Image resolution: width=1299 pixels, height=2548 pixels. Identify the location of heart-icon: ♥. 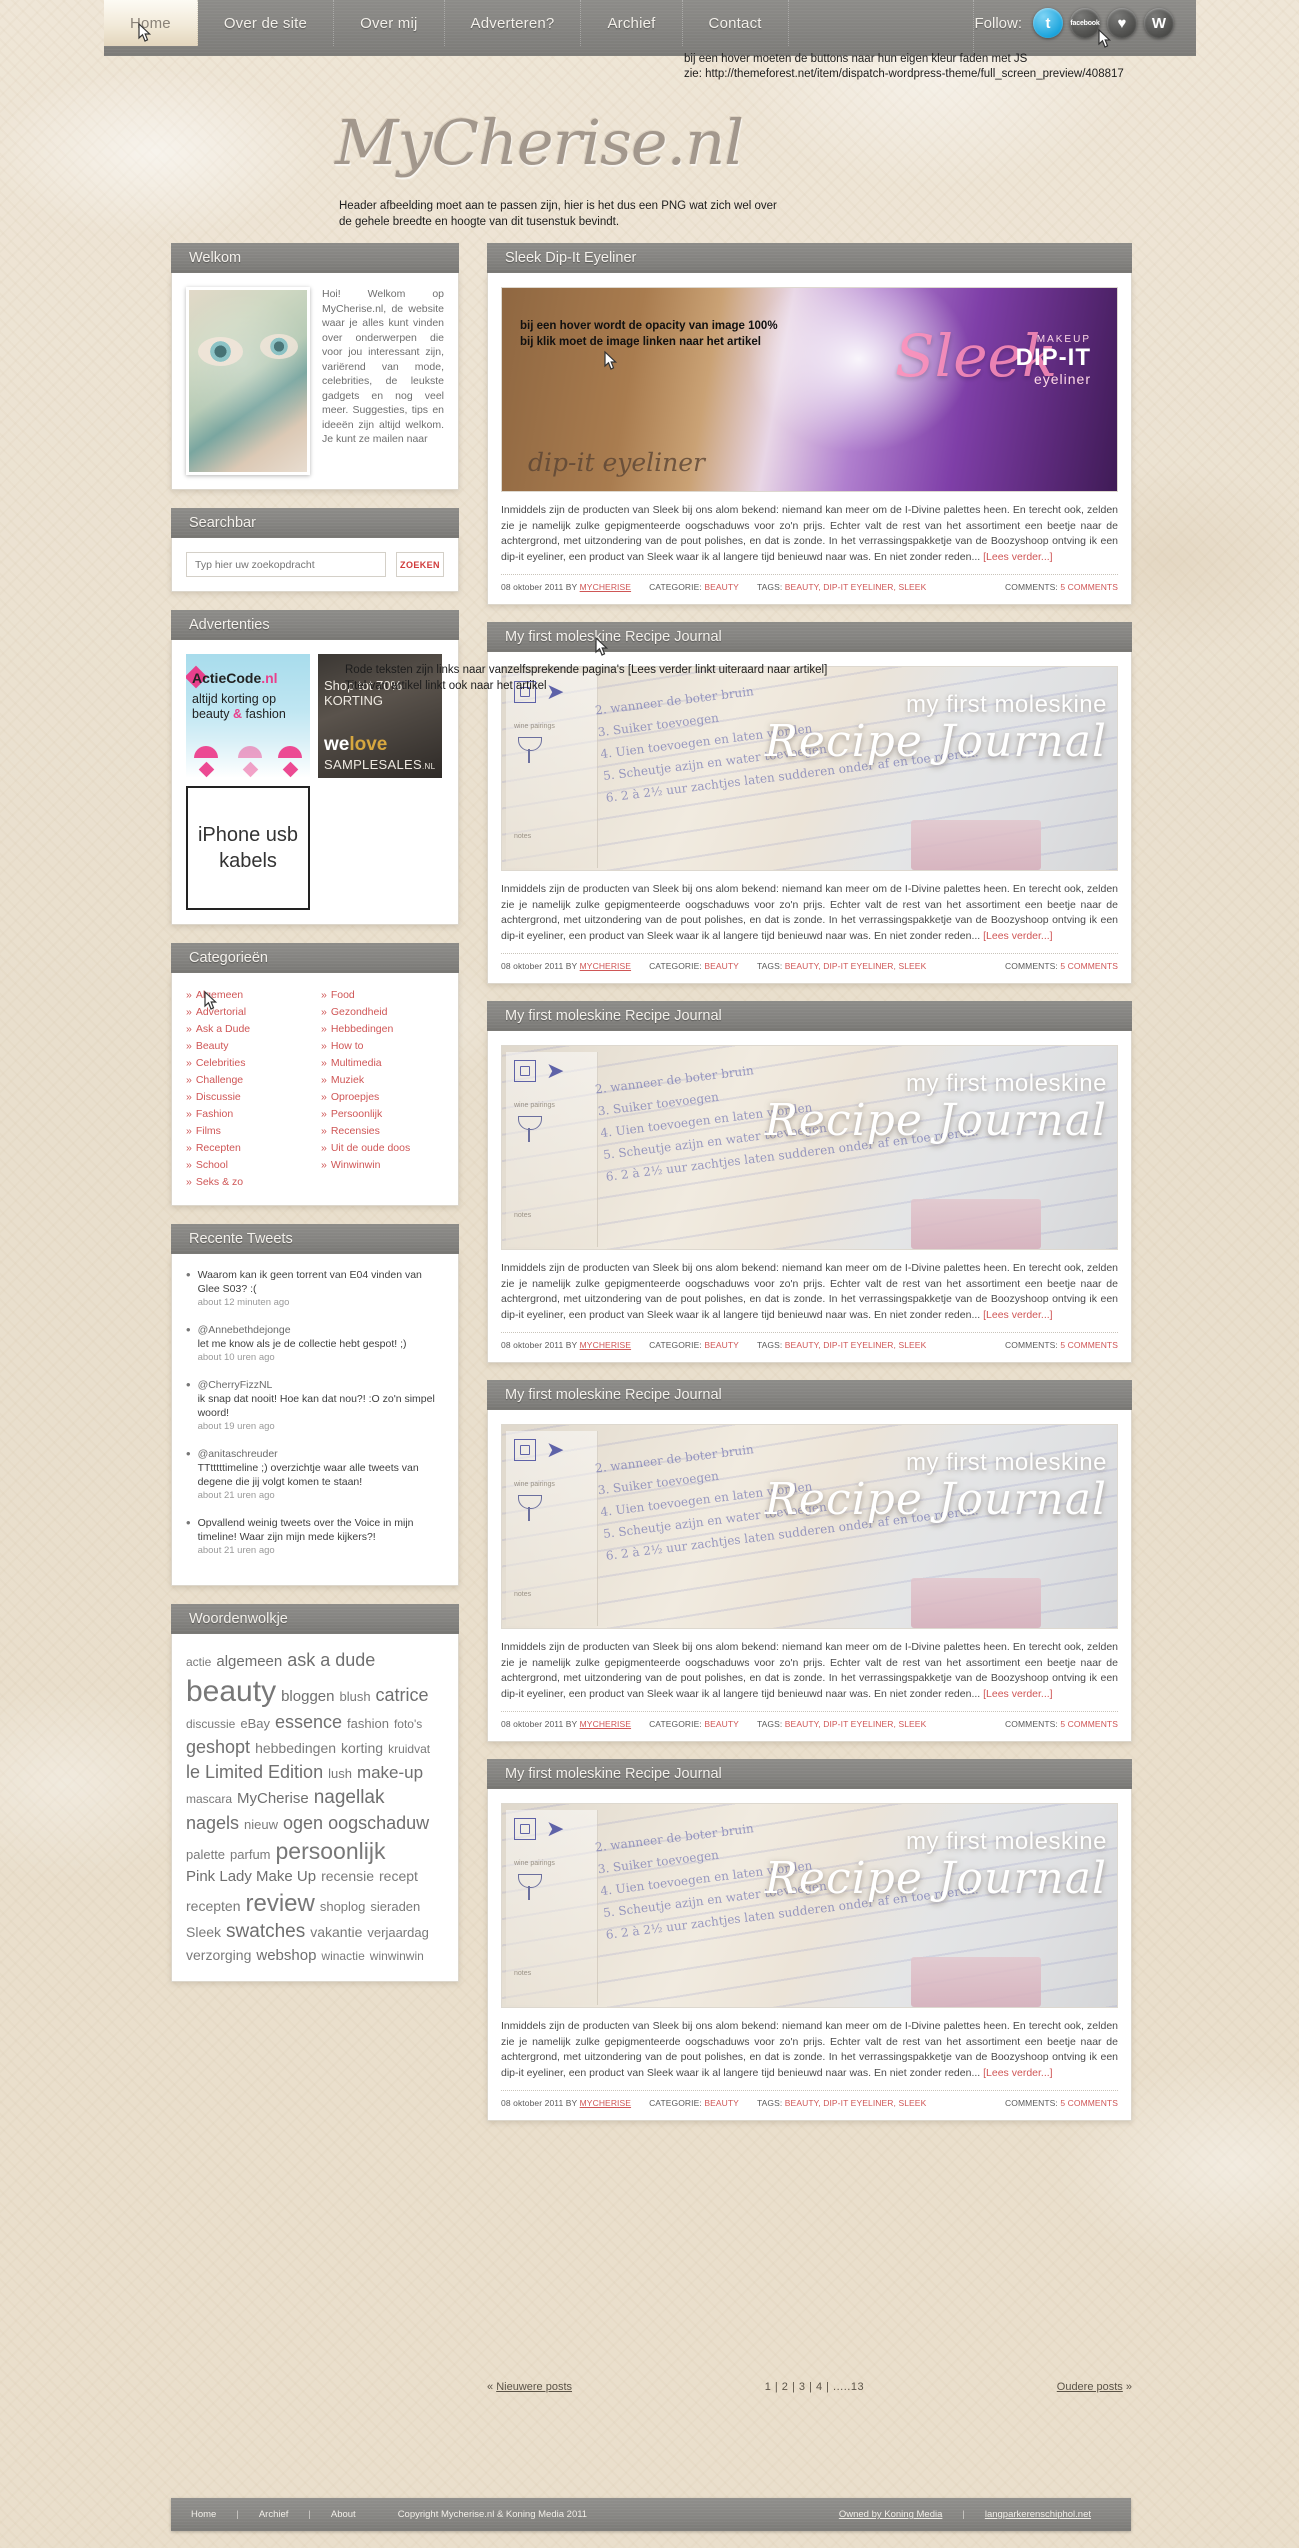
(1122, 23).